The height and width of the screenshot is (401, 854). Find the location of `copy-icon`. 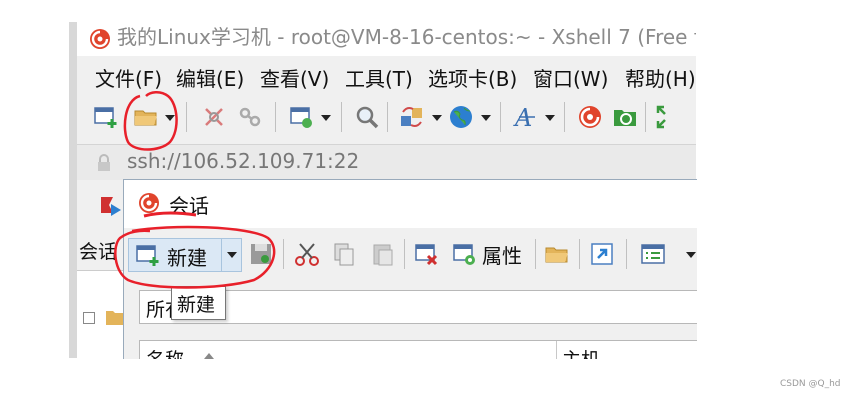

copy-icon is located at coordinates (344, 254).